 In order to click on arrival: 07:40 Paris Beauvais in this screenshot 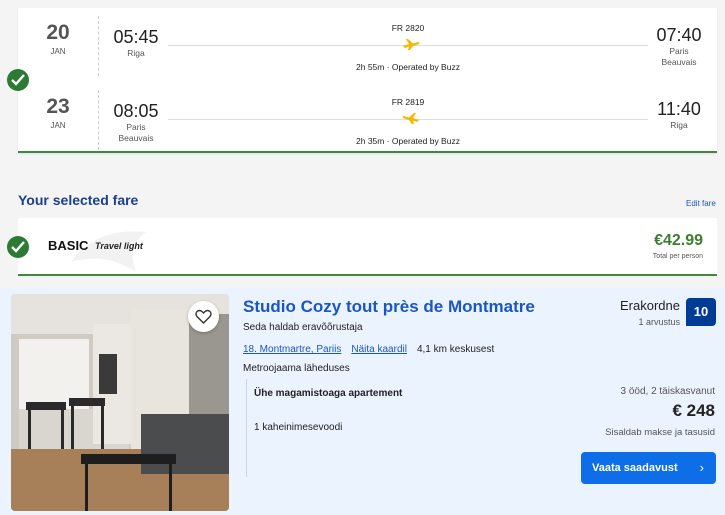, I will do `click(679, 46)`.